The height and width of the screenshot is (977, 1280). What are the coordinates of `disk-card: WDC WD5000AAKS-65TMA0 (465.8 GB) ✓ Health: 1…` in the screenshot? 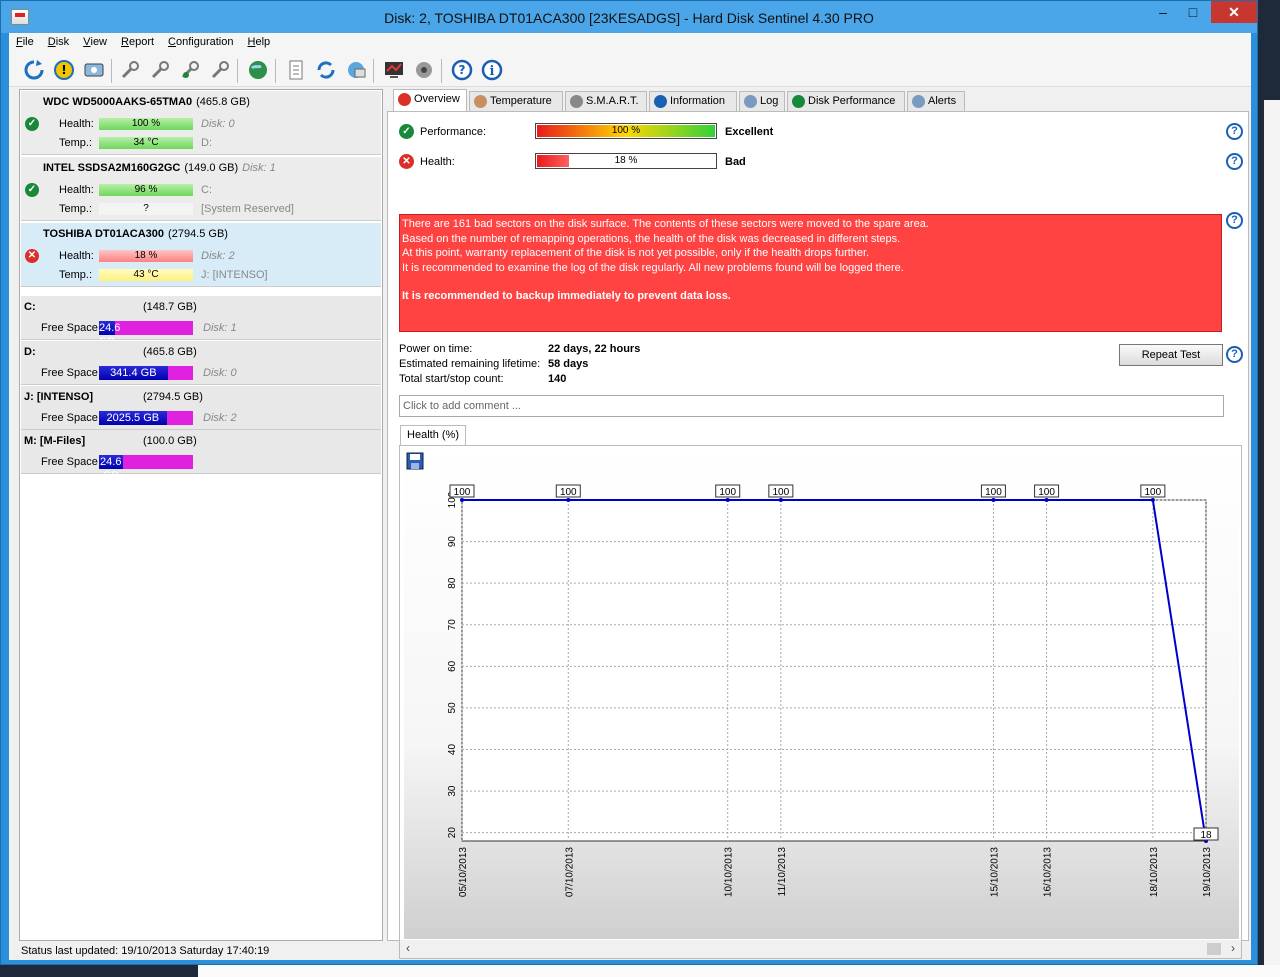 It's located at (201, 123).